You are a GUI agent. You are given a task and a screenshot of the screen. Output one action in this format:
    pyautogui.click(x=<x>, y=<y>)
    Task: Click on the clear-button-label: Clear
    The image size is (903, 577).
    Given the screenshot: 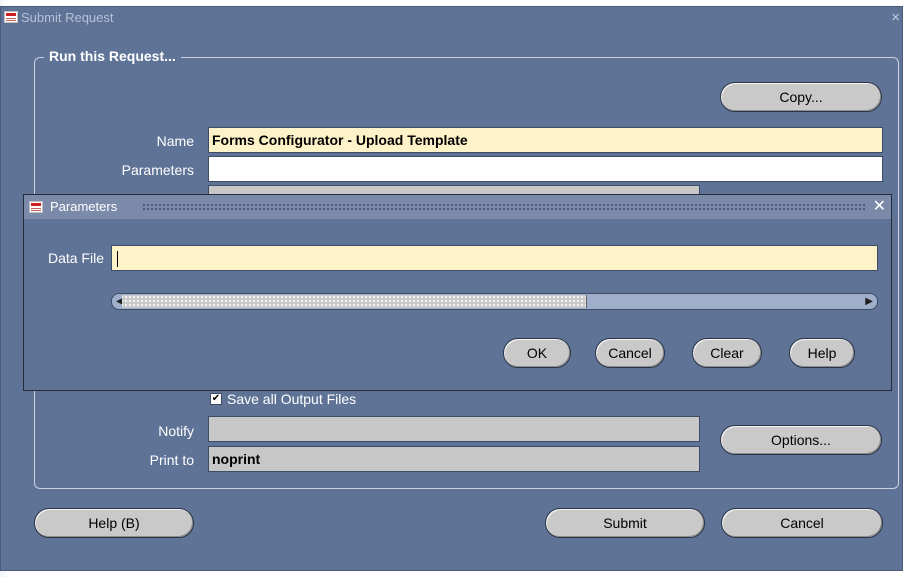 What is the action you would take?
    pyautogui.click(x=727, y=353)
    